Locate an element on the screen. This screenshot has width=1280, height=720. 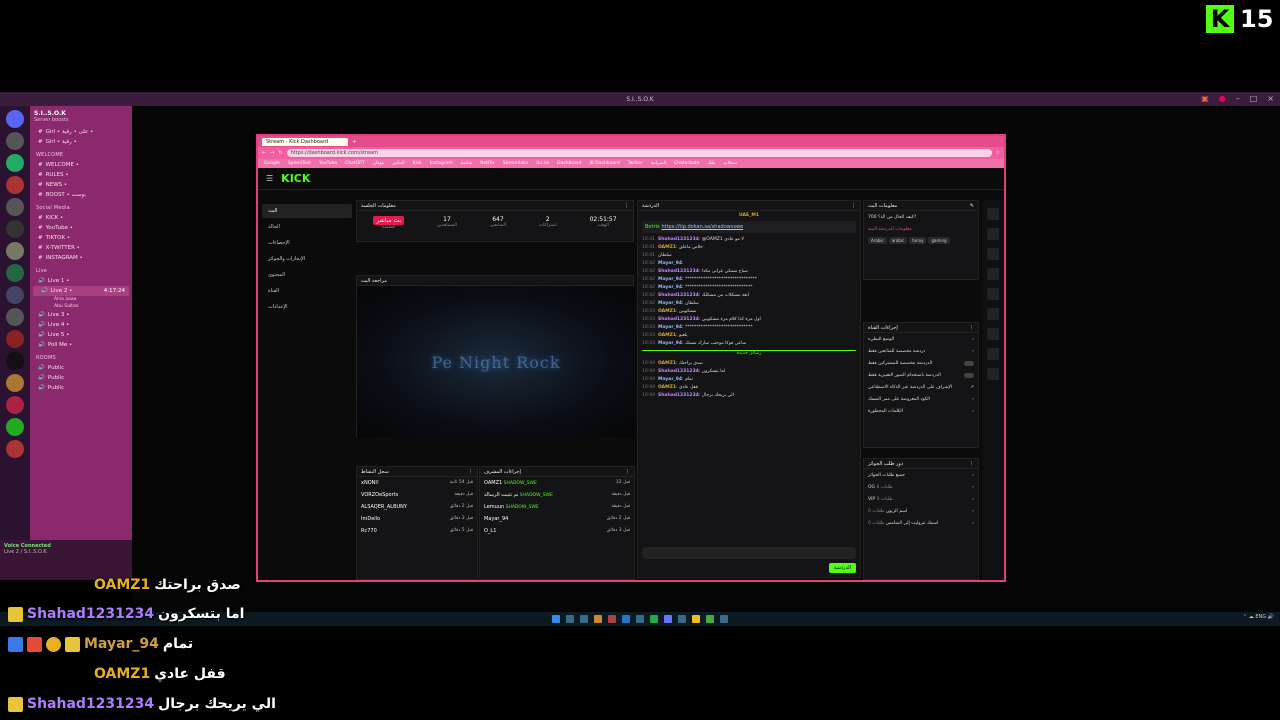
action-row: دردشة مخصصة للمتابعين فقط › is located at coordinates (921, 351).